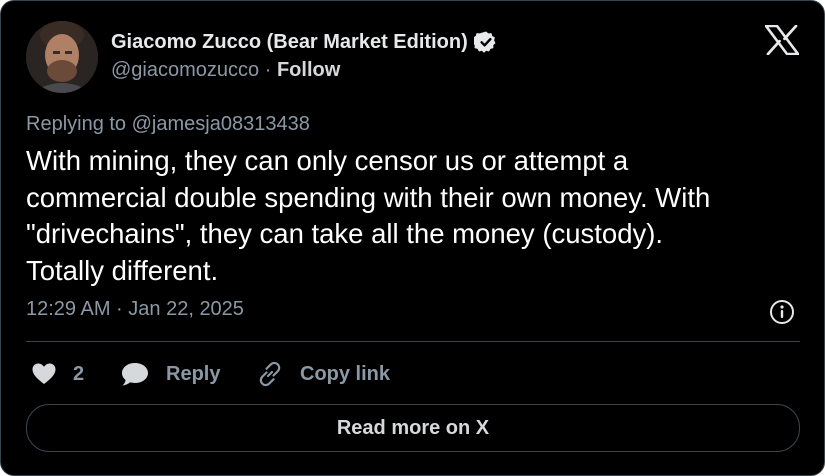  I want to click on divider, so click(413, 341).